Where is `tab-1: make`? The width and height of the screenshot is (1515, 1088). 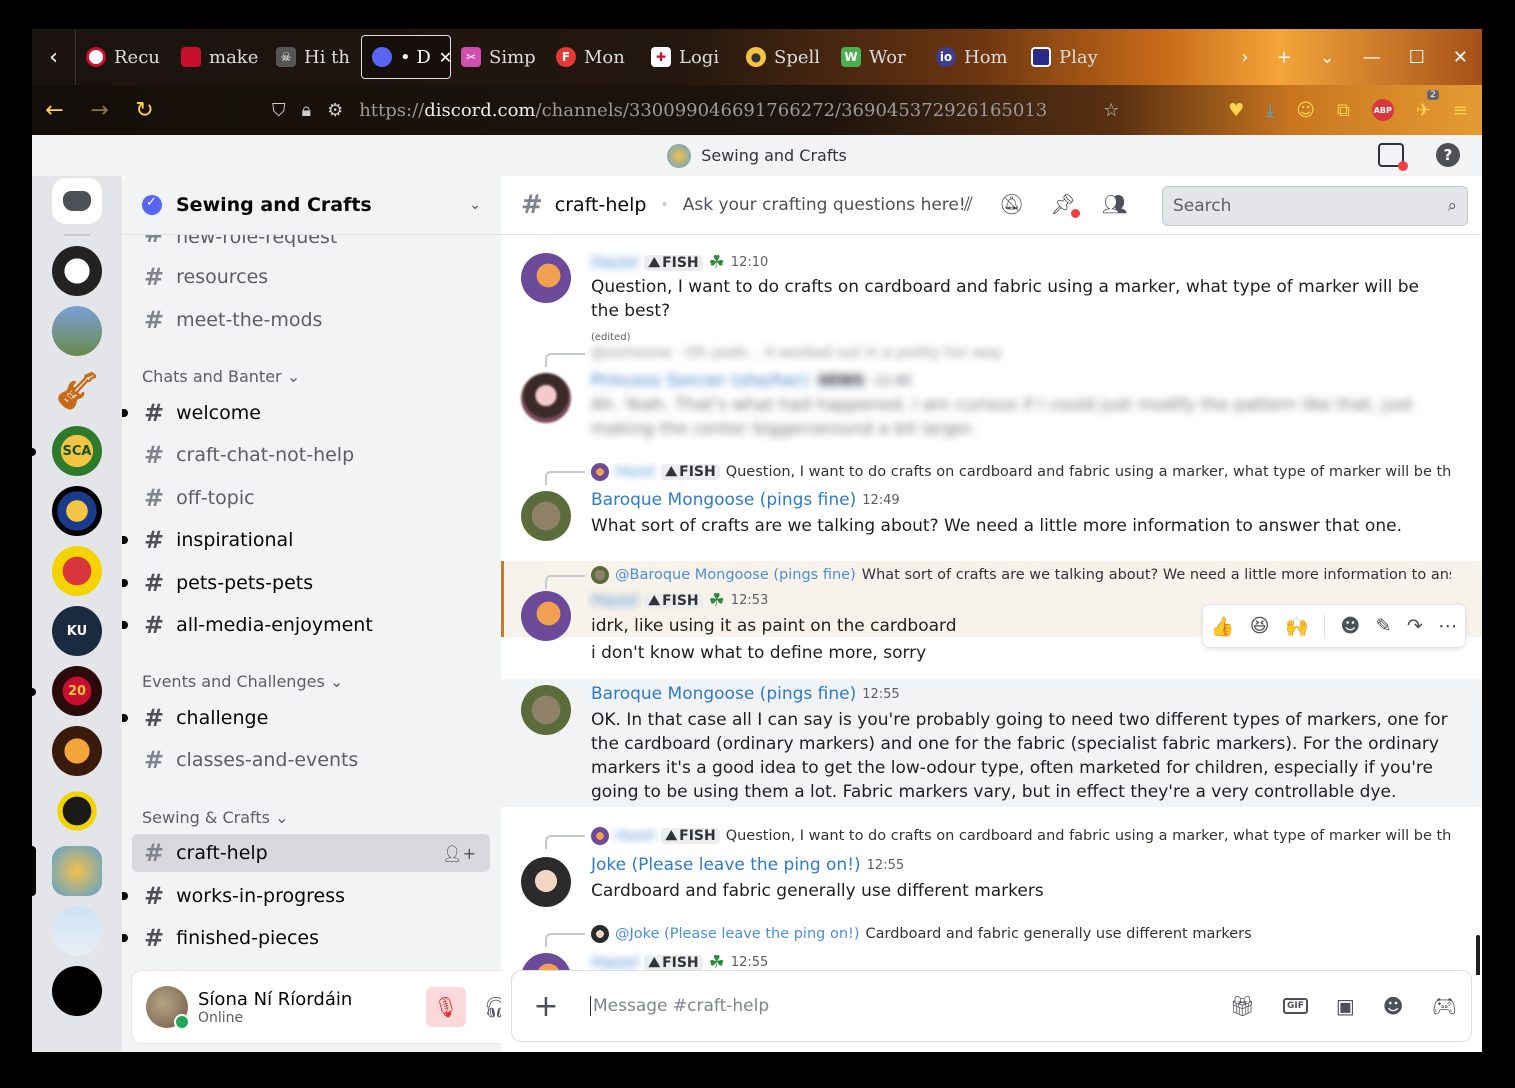 tab-1: make is located at coordinates (218, 57).